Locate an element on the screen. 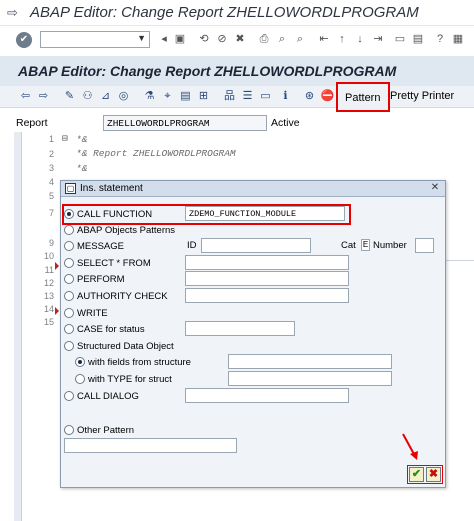 The height and width of the screenshot is (521, 474). line-number: 1 is located at coordinates (51, 139).